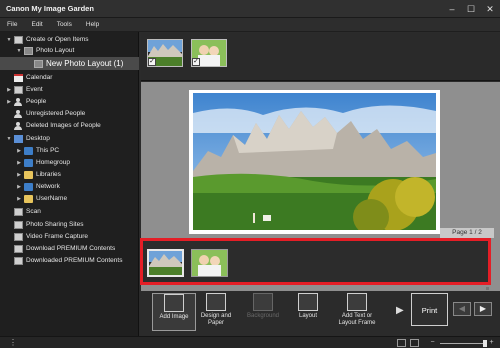 The image size is (500, 348). Describe the element at coordinates (13, 342) in the screenshot. I see `options-menu-icon: ⋮` at that location.